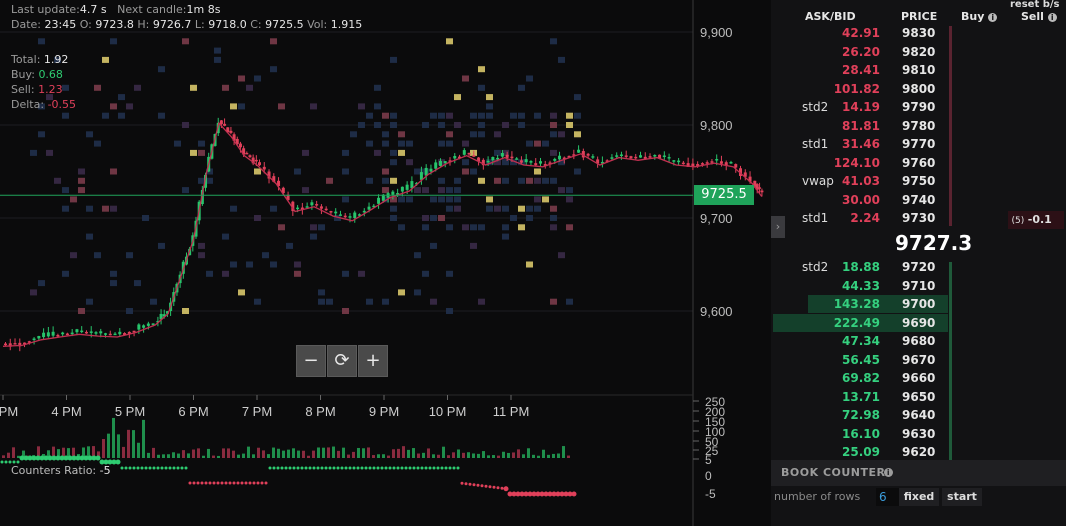 The width and height of the screenshot is (1066, 526). I want to click on level-size: 2.24, so click(865, 218).